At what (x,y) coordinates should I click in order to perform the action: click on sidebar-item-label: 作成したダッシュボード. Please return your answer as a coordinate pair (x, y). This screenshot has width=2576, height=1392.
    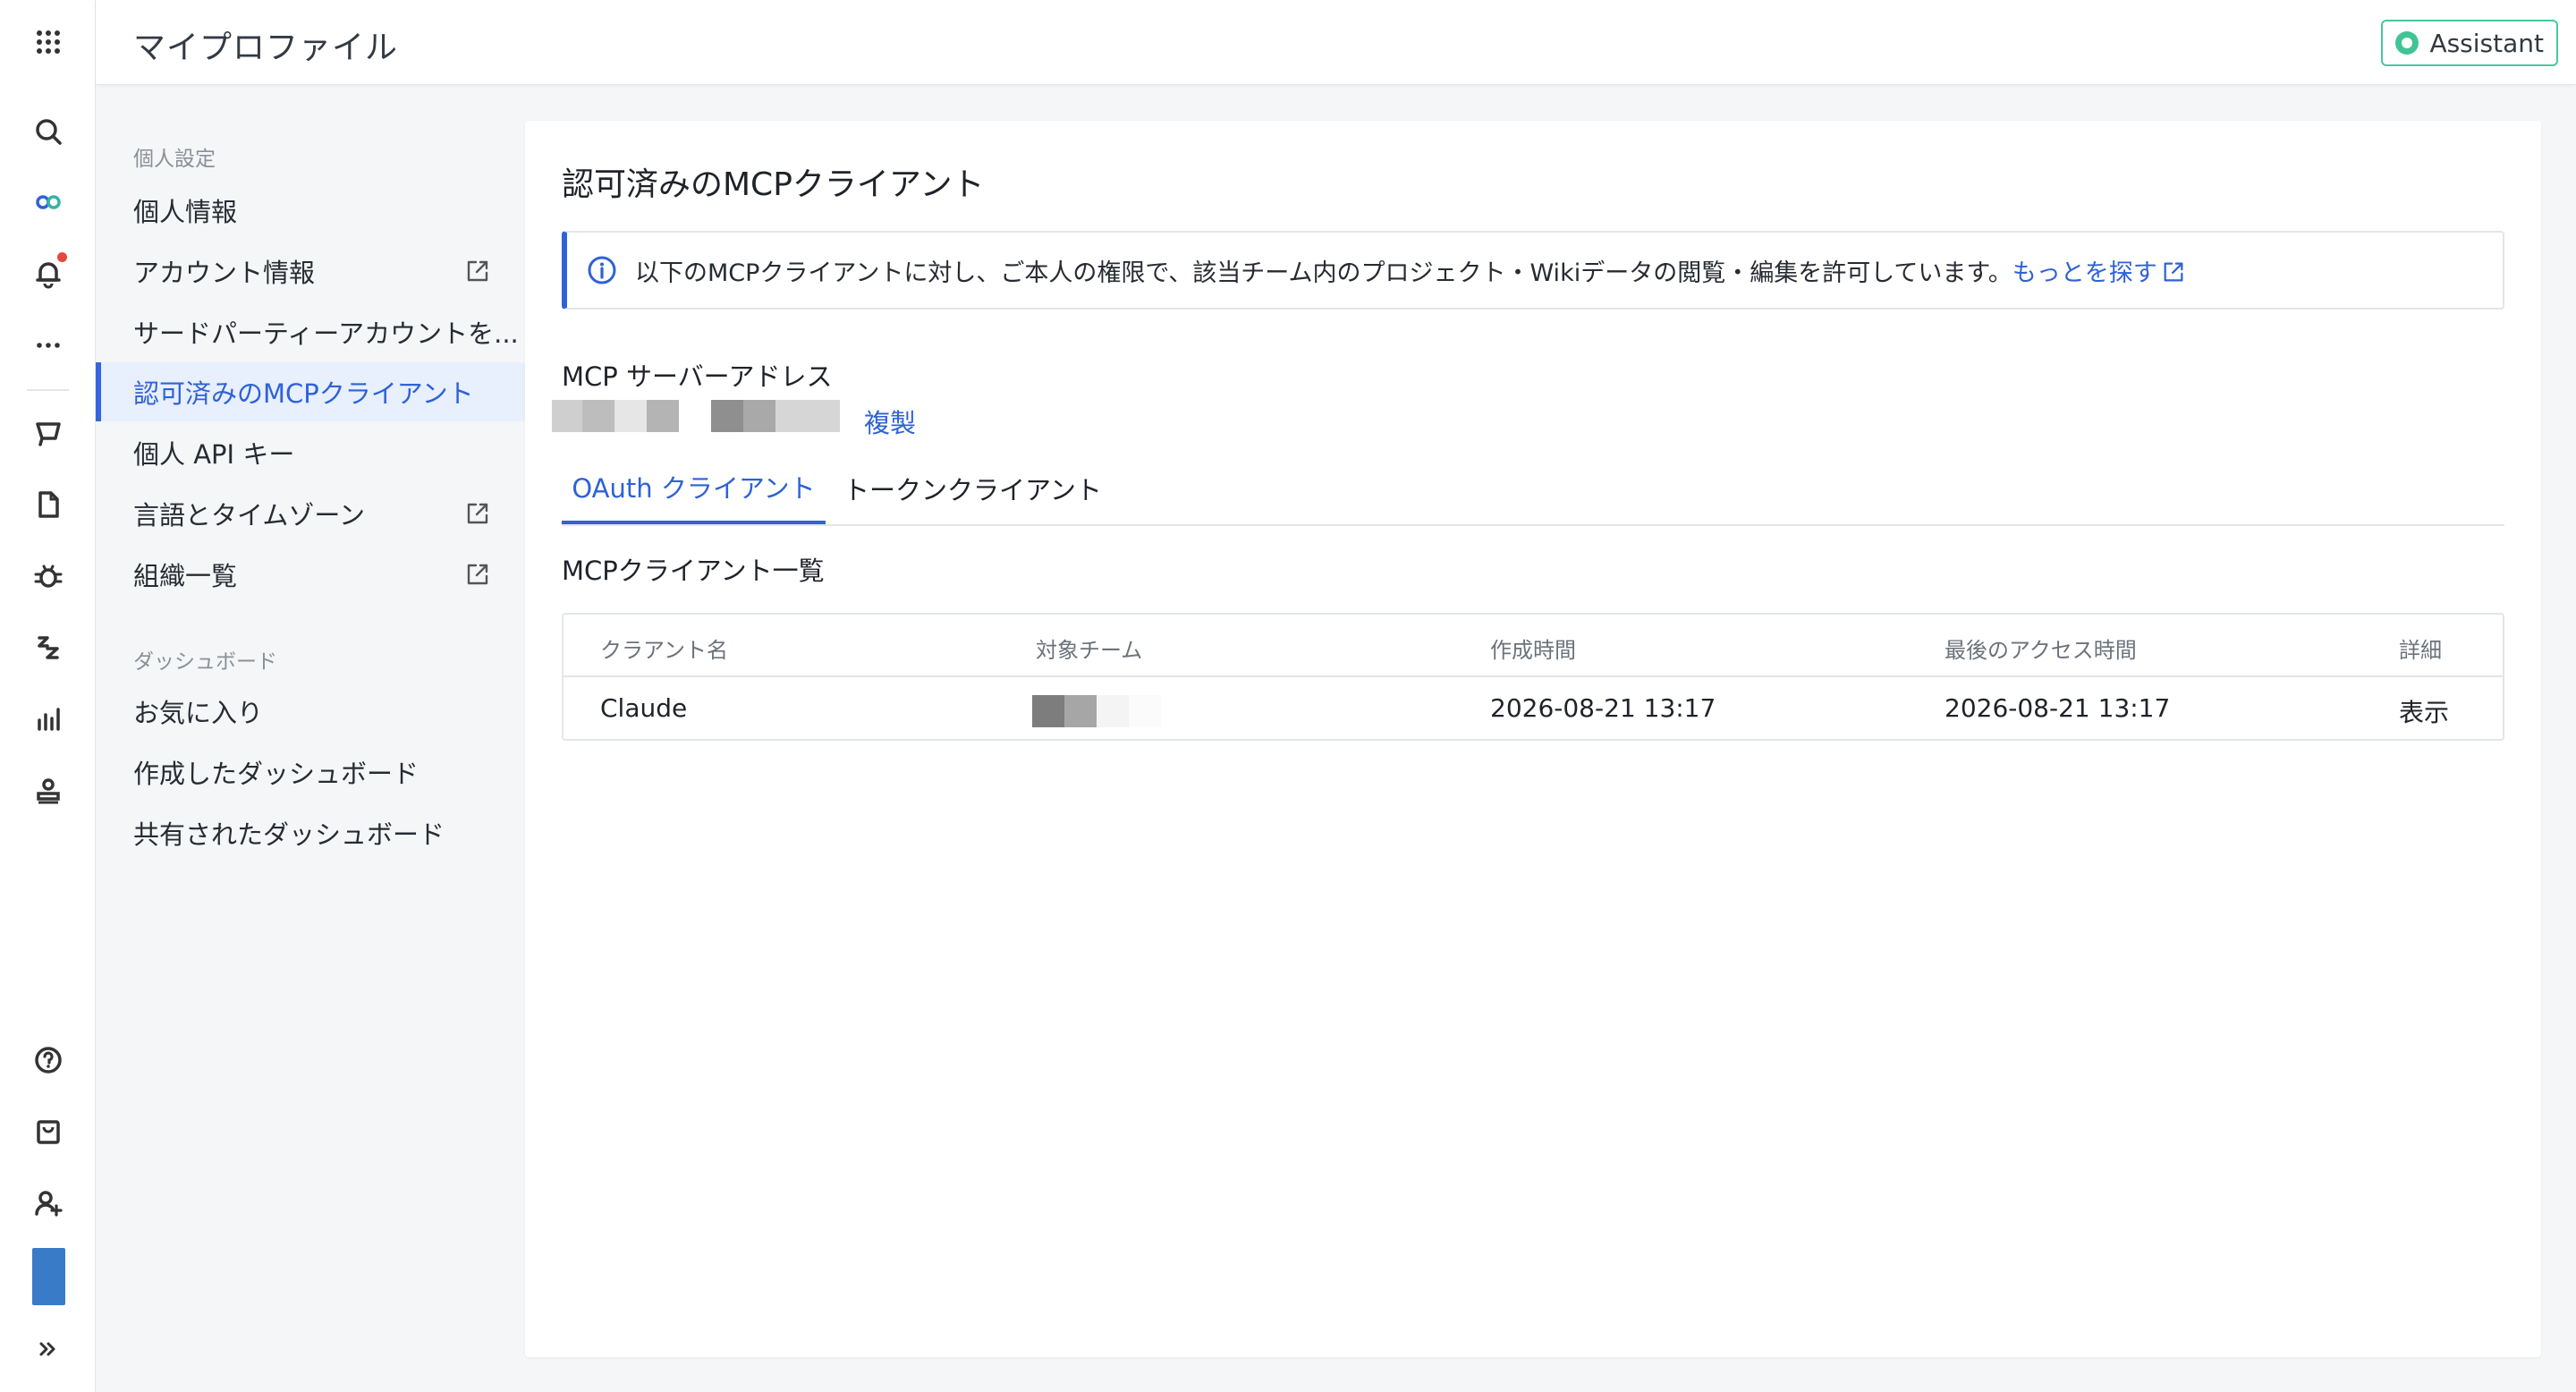
    Looking at the image, I should click on (276, 774).